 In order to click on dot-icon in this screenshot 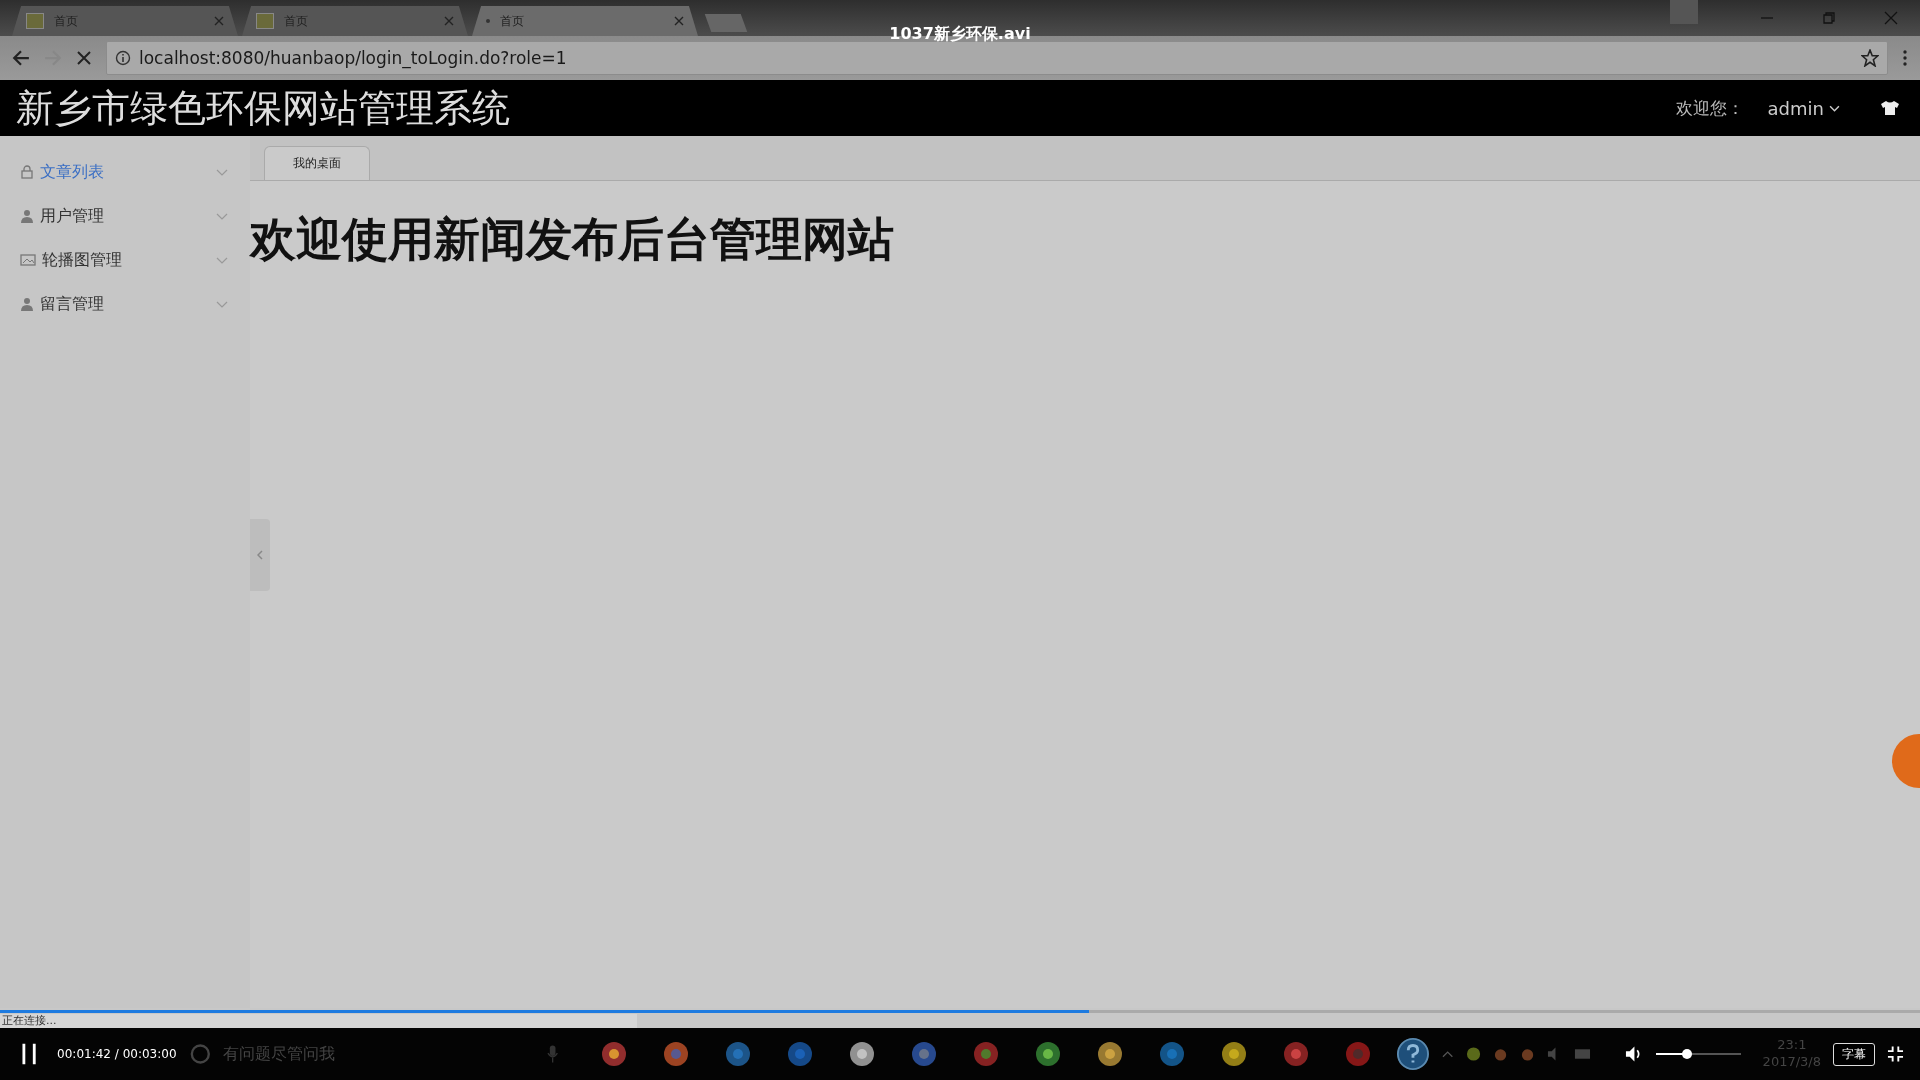, I will do `click(488, 21)`.